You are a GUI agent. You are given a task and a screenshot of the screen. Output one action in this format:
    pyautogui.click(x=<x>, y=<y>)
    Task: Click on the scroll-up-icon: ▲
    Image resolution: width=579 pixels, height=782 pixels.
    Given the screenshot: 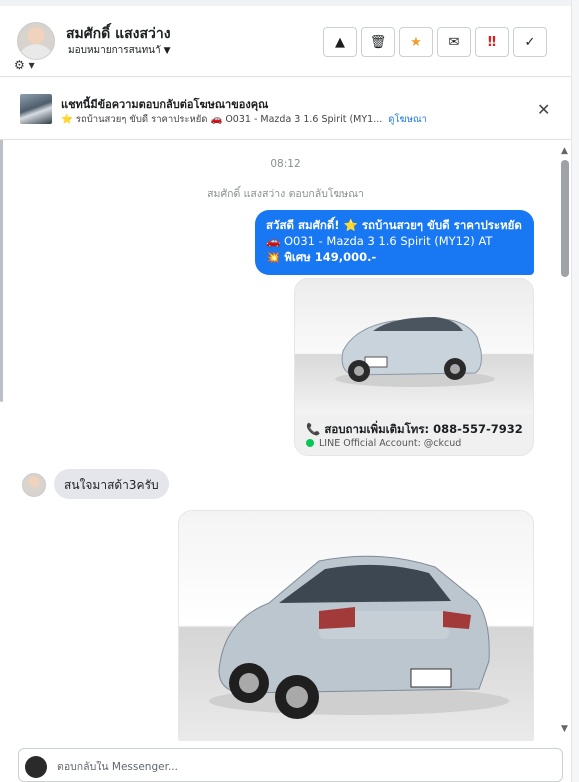 What is the action you would take?
    pyautogui.click(x=564, y=151)
    